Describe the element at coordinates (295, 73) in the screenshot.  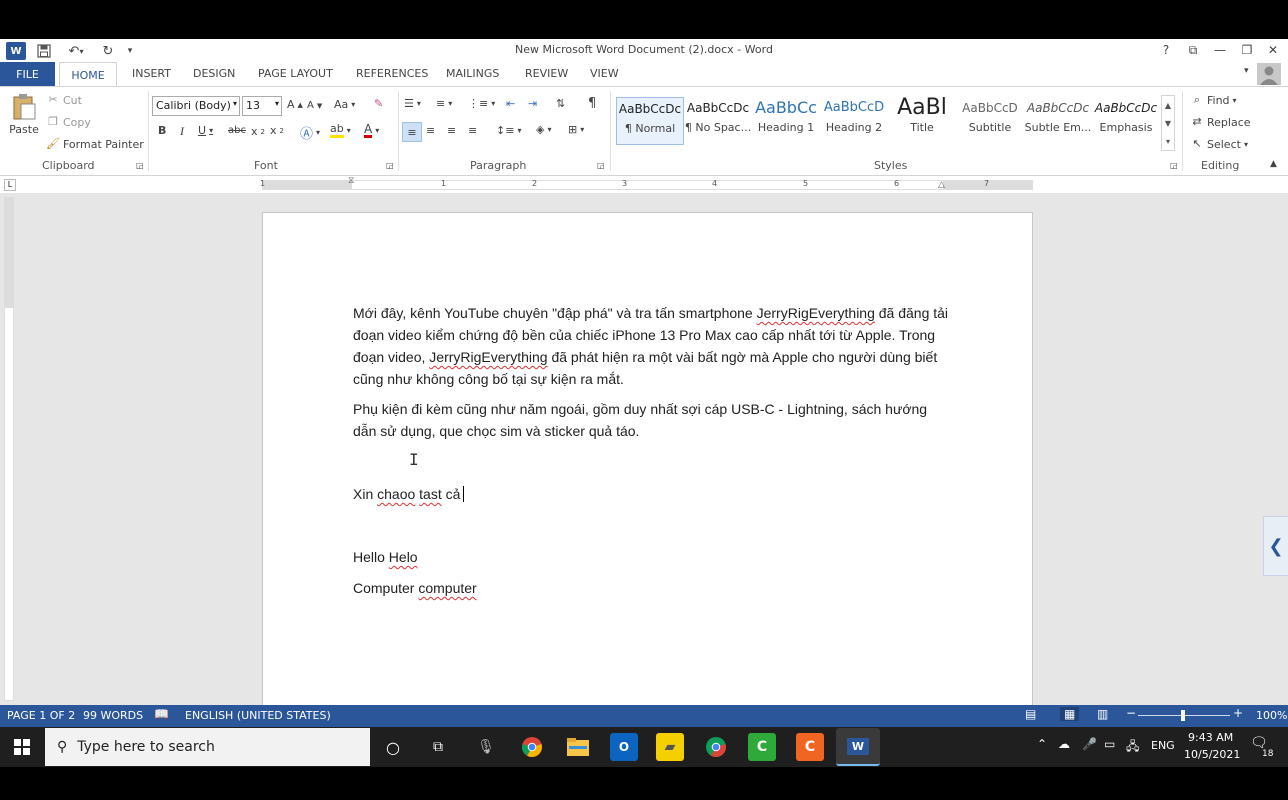
I see `tab-page-layout: PAGE LAYOUT` at that location.